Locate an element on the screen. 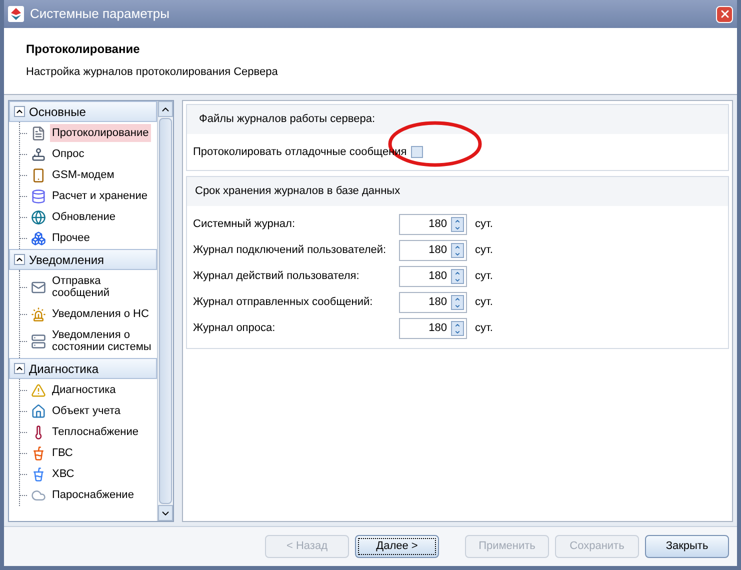  group-header: Уведомления is located at coordinates (83, 259).